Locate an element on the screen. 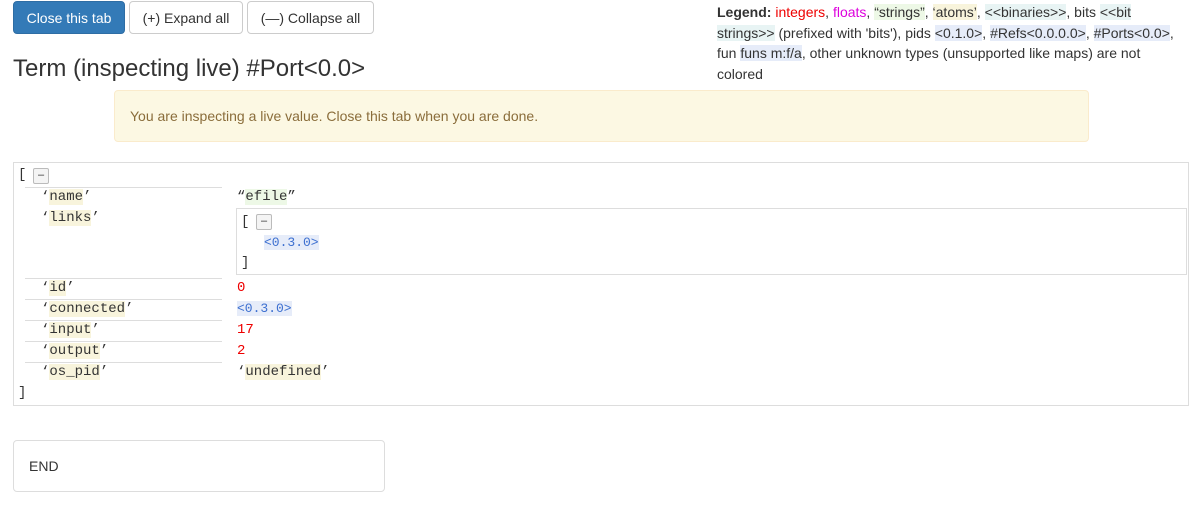 This screenshot has height=511, width=1195. value-text: efile is located at coordinates (266, 197).